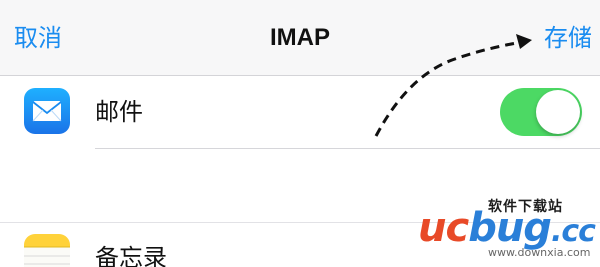  I want to click on save-button: 存储, so click(568, 38).